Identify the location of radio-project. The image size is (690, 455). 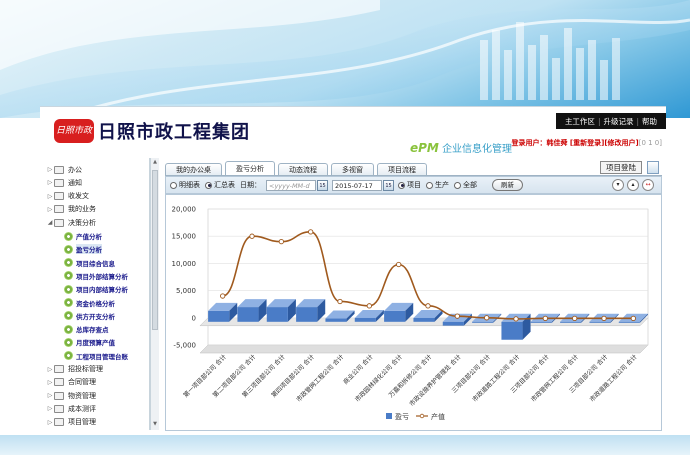
(401, 185).